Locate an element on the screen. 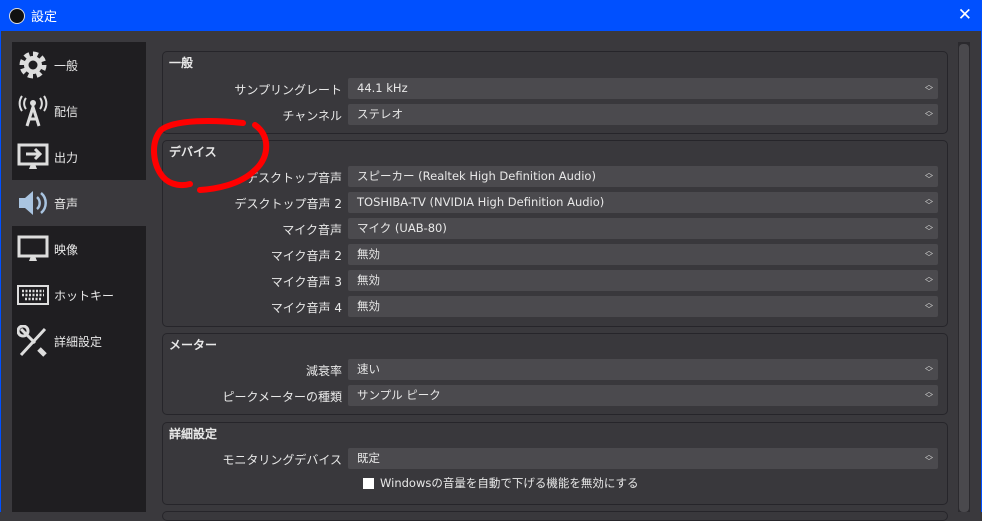 This screenshot has height=521, width=982. sidebar-item-general: 一般 is located at coordinates (79, 65).